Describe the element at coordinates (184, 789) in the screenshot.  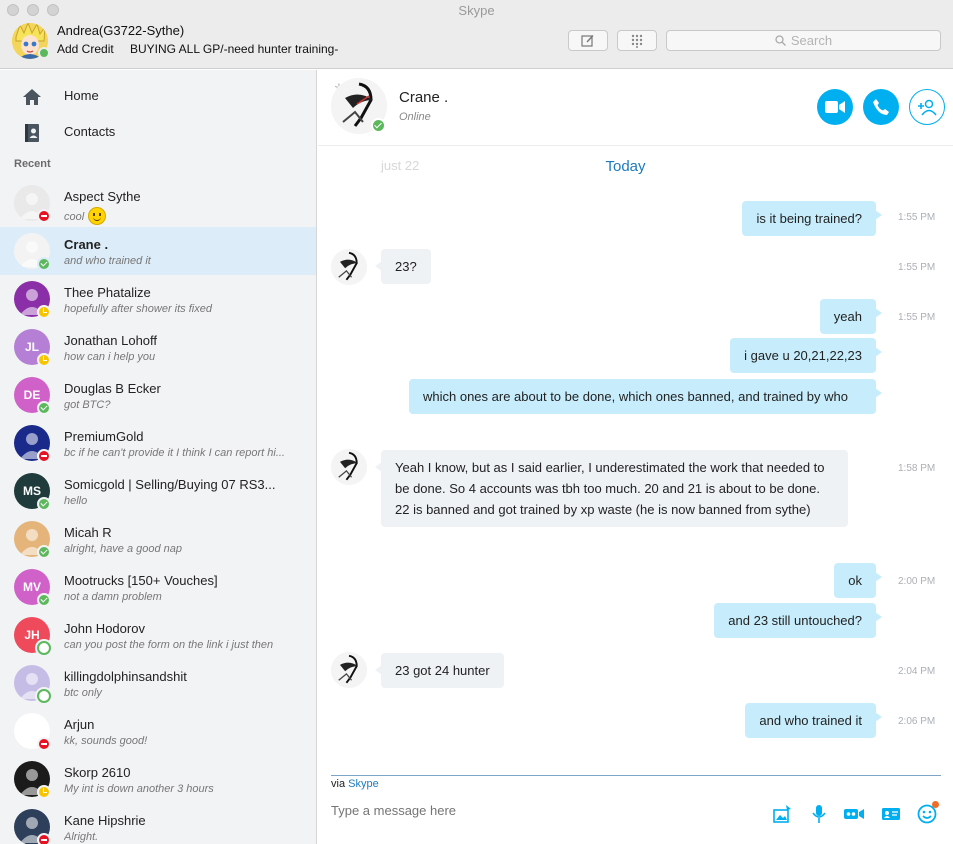
I see `contact-last-message: My int is down another 3 hours` at that location.